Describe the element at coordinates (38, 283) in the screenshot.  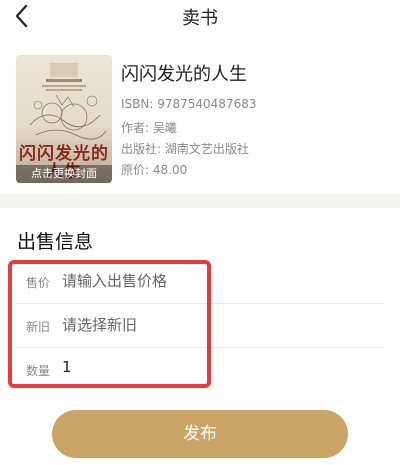
I see `price-label: 售价` at that location.